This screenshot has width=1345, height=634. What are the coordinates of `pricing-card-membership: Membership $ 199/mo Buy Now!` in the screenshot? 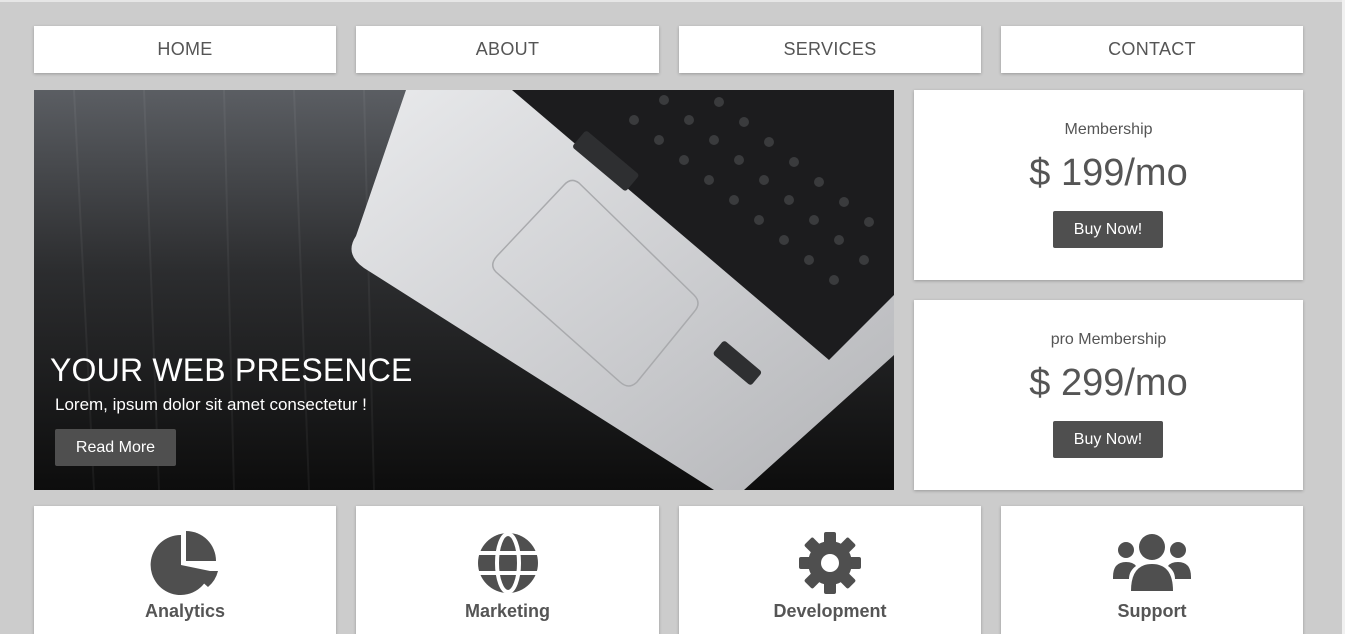 It's located at (1108, 185).